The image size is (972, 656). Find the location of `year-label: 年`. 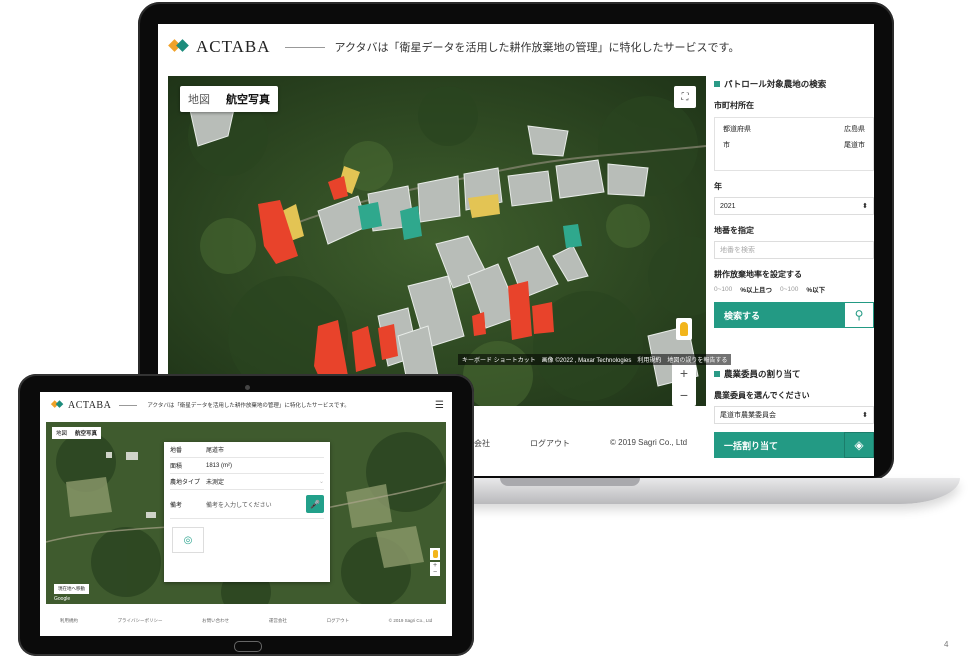

year-label: 年 is located at coordinates (718, 186).